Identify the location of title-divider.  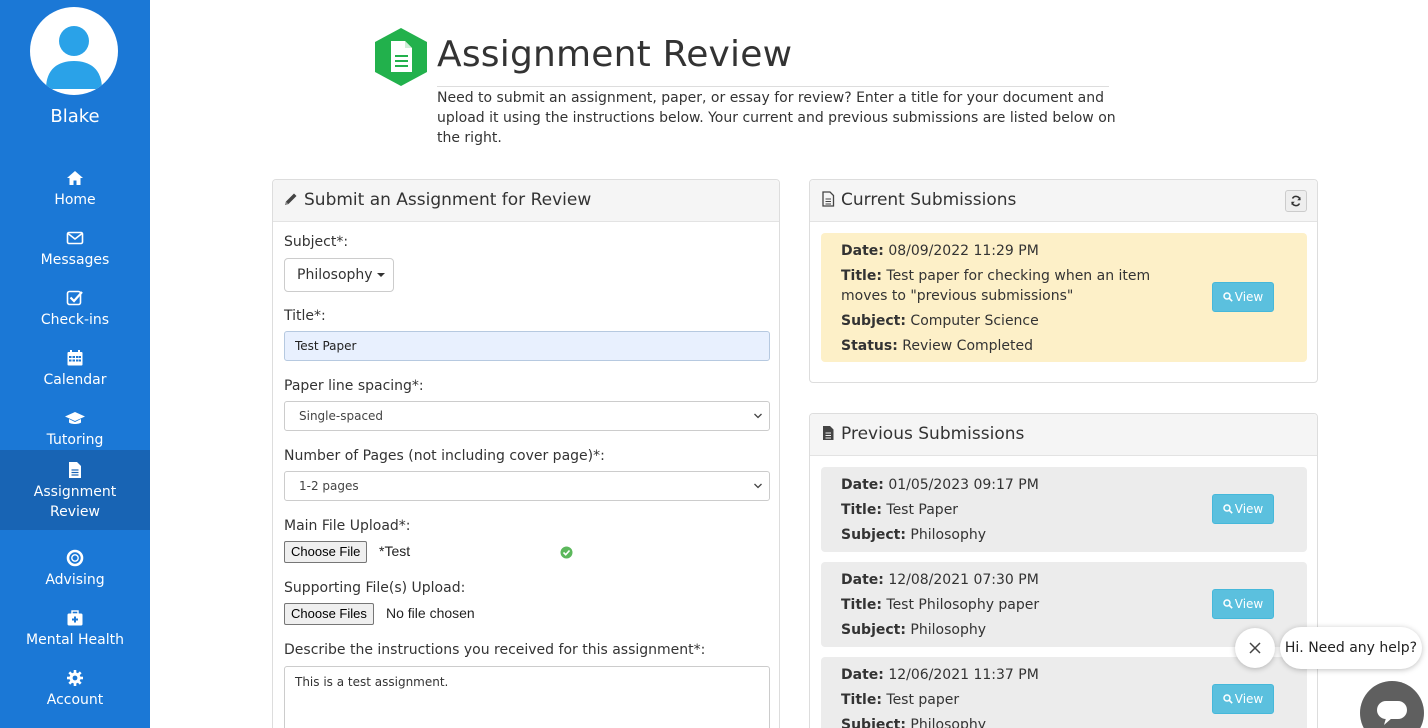
(773, 86).